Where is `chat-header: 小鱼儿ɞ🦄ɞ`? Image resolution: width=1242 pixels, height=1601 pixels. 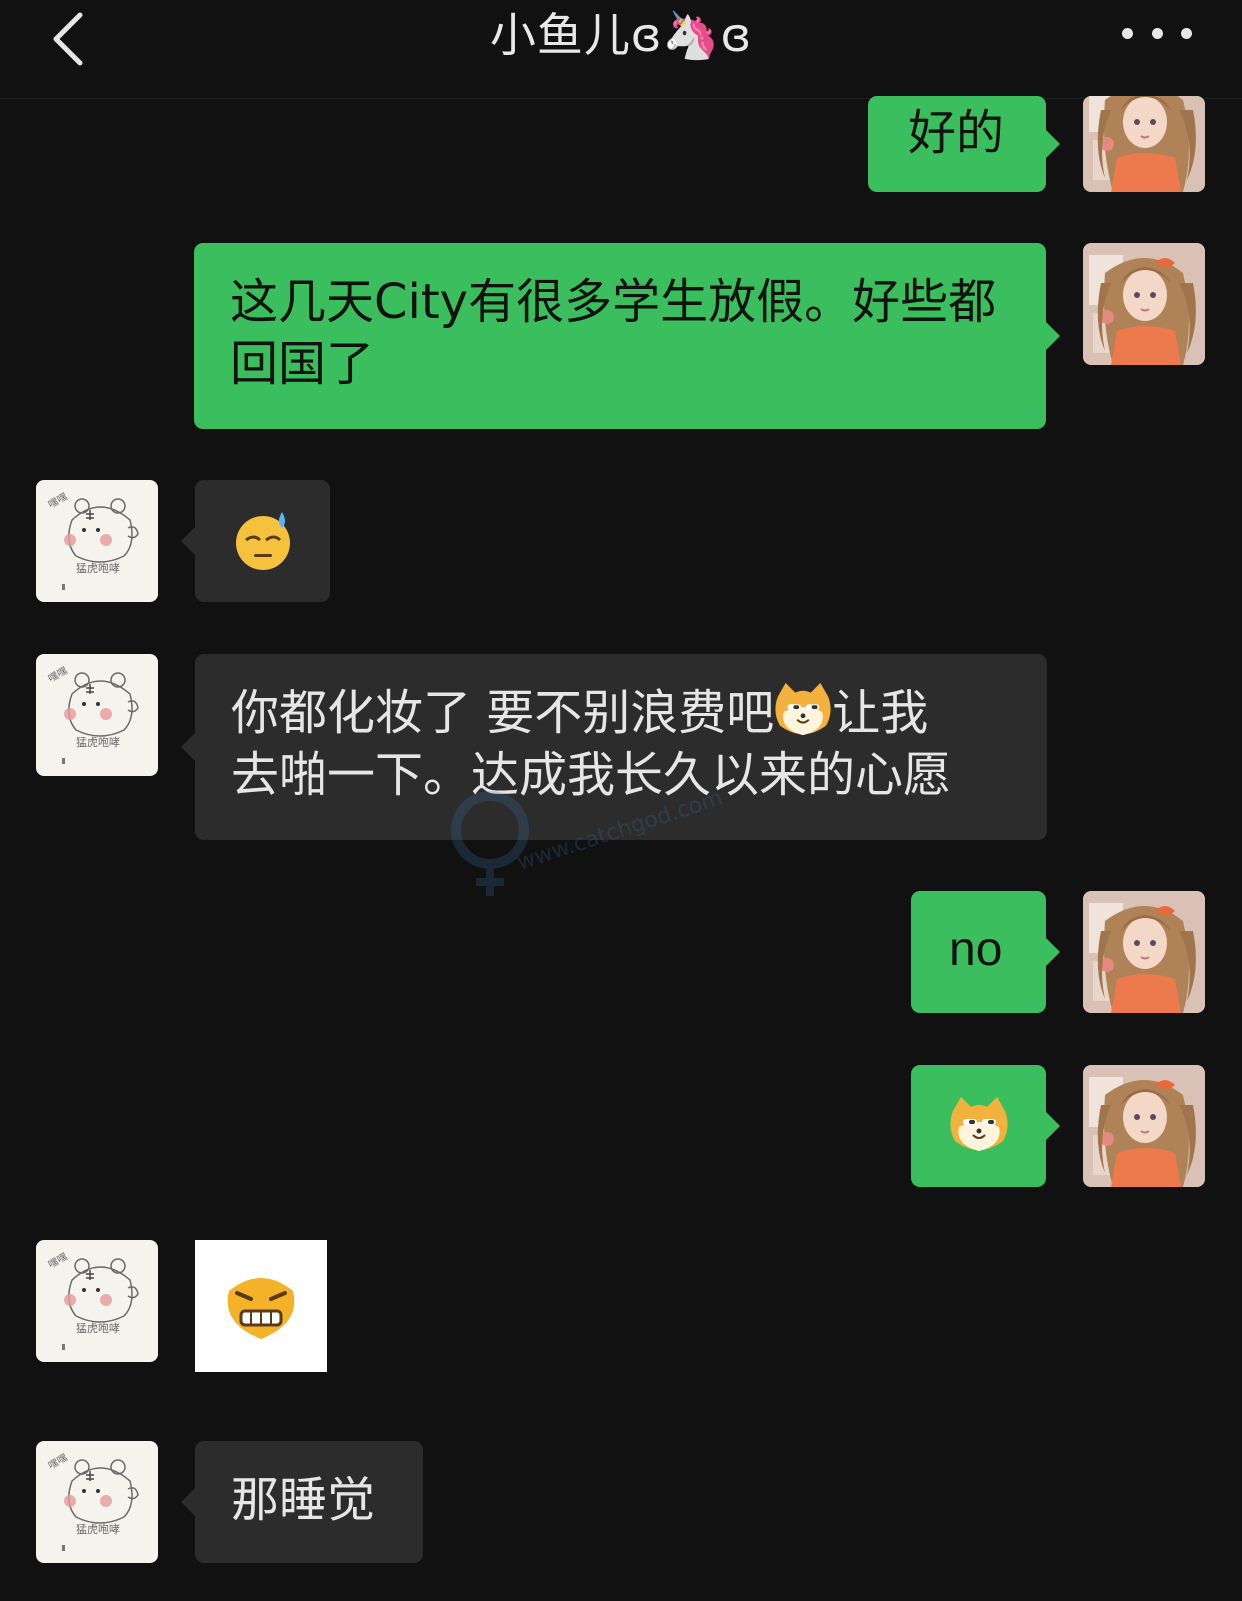
chat-header: 小鱼儿ɞ🦄ɞ is located at coordinates (621, 49).